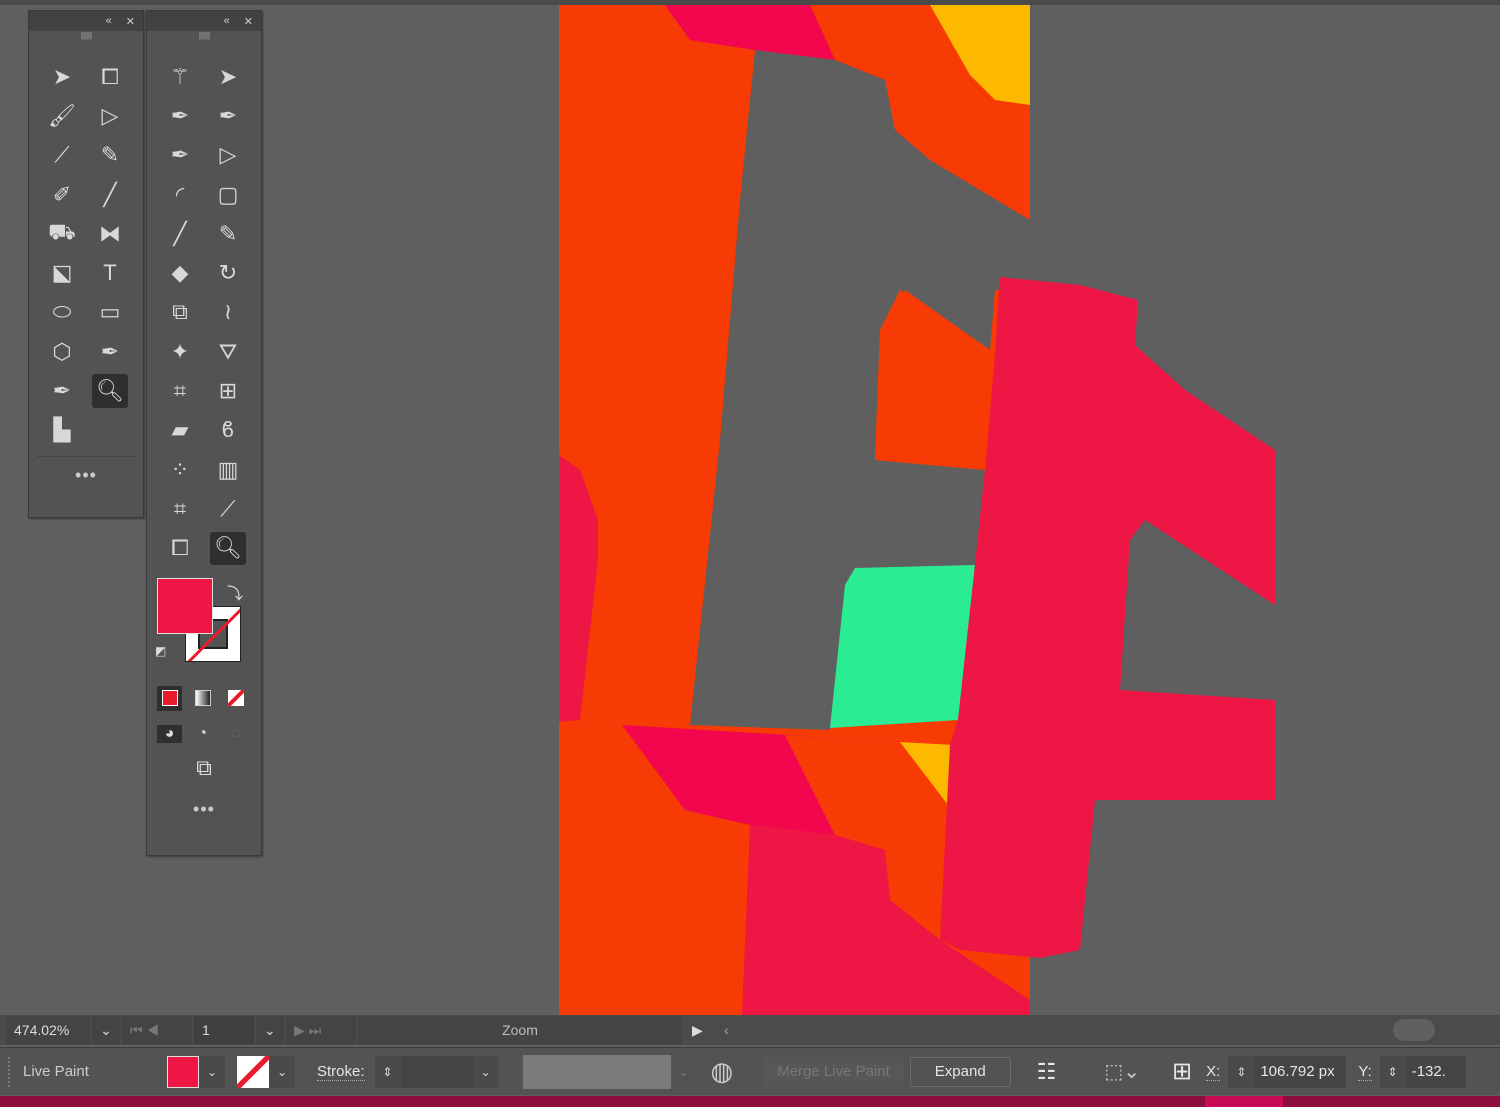  What do you see at coordinates (436, 1071) in the screenshot?
I see `stroke-weight-input` at bounding box center [436, 1071].